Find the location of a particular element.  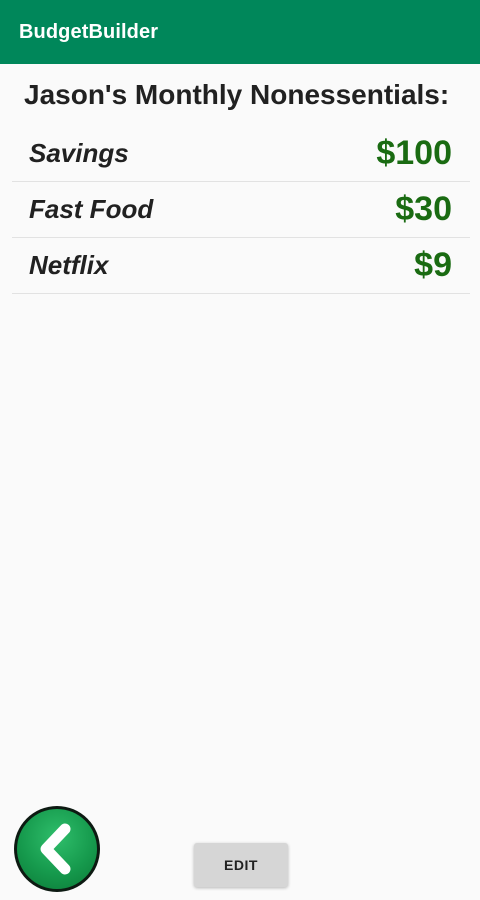

item-label: Savings is located at coordinates (79, 153).